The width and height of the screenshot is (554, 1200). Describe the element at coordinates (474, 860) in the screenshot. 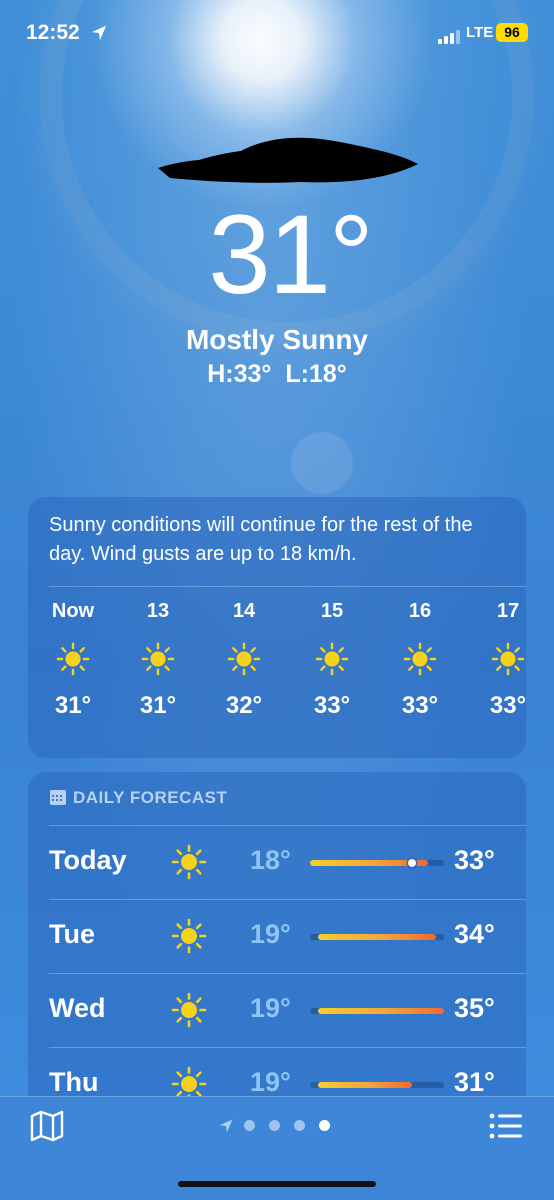

I see `day-high-temperature: 33°` at that location.